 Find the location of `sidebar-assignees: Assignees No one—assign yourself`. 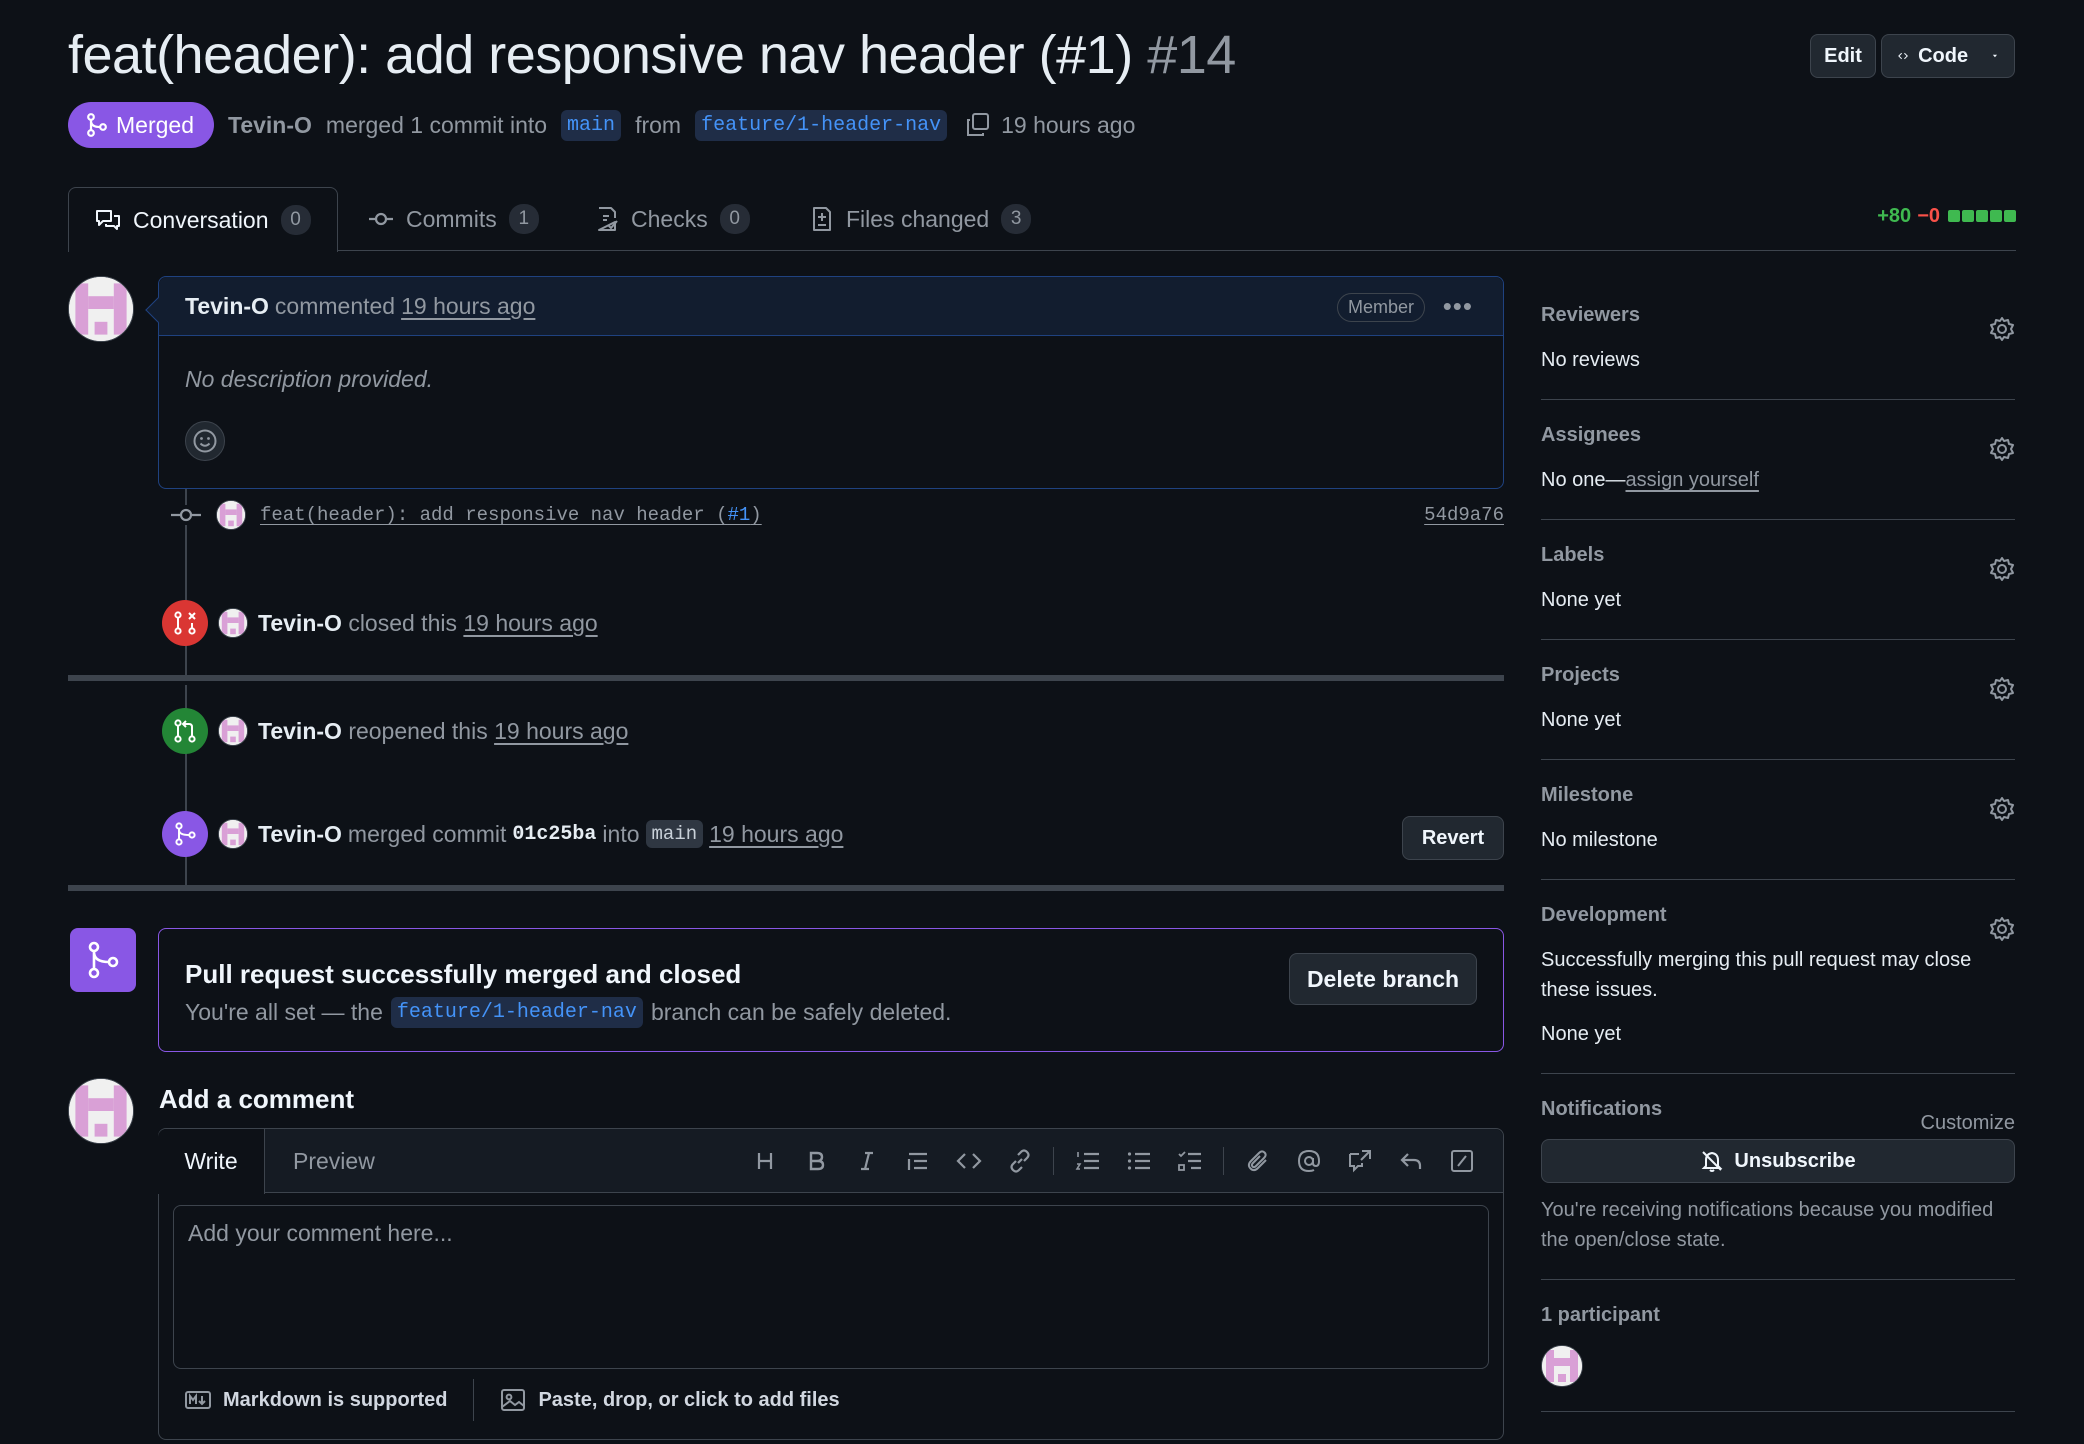

sidebar-assignees: Assignees No one—assign yourself is located at coordinates (1778, 472).